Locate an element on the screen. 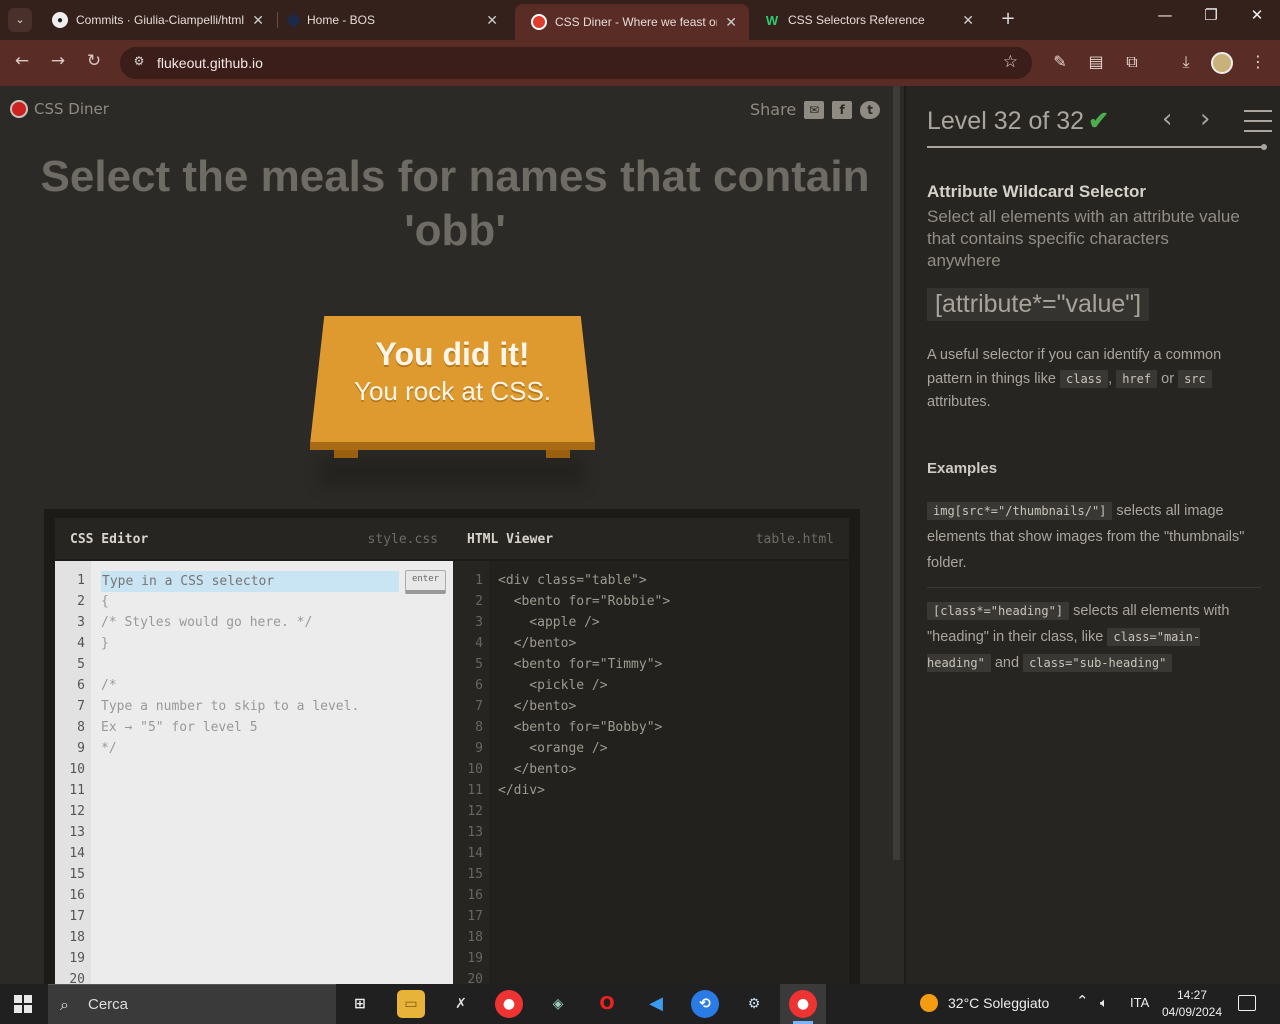 This screenshot has width=1280, height=1024. tab-title: CSS Diner - Where we feast on is located at coordinates (636, 22).